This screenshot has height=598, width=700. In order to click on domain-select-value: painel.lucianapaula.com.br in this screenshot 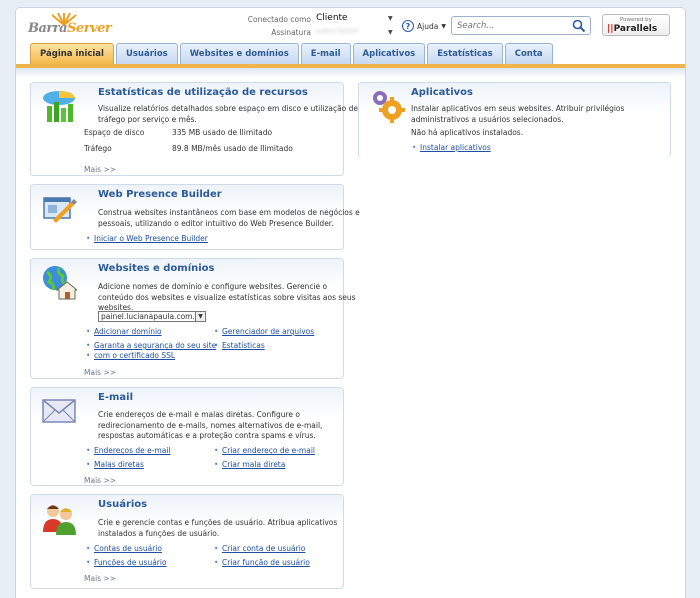, I will do `click(152, 316)`.